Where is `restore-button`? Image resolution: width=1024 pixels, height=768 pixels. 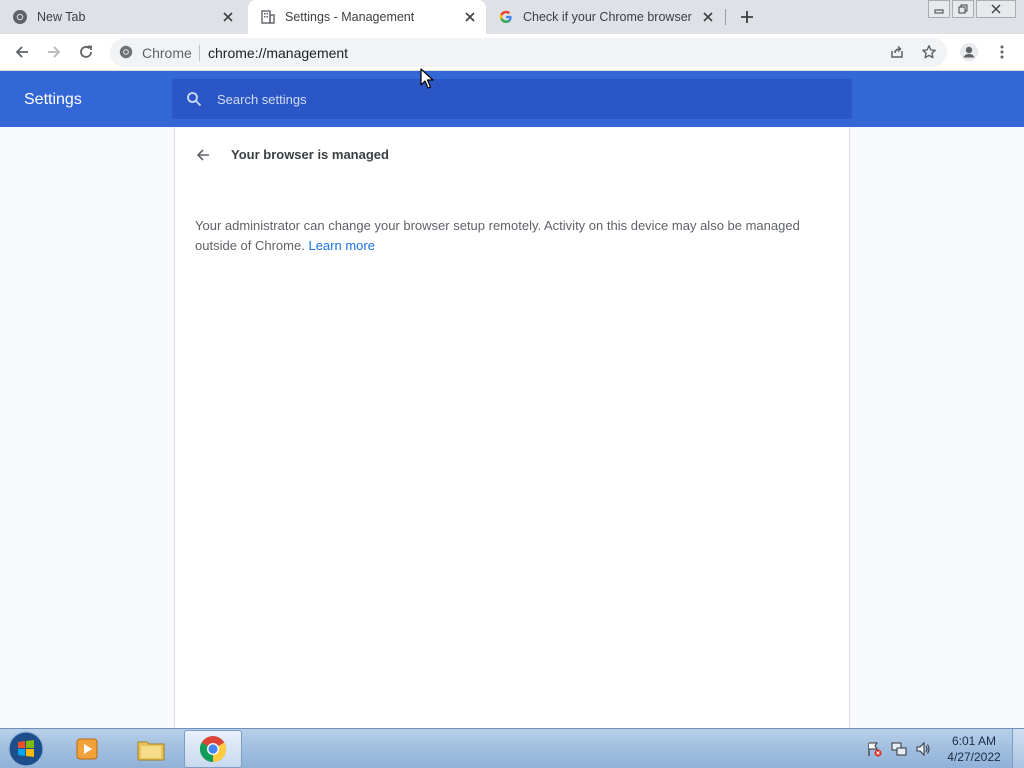
restore-button is located at coordinates (963, 9).